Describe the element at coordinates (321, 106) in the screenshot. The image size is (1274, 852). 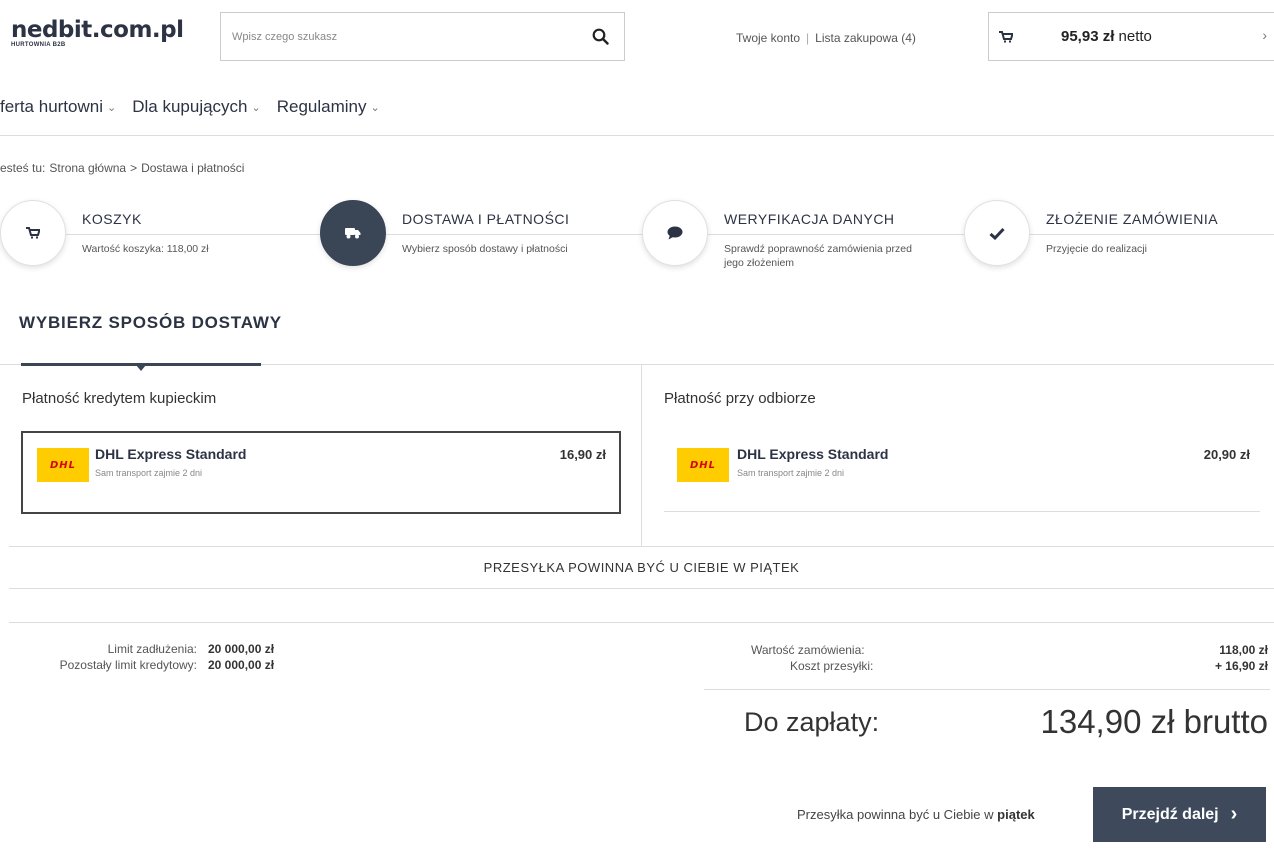
I see `nav-item-label: Regulaminy` at that location.